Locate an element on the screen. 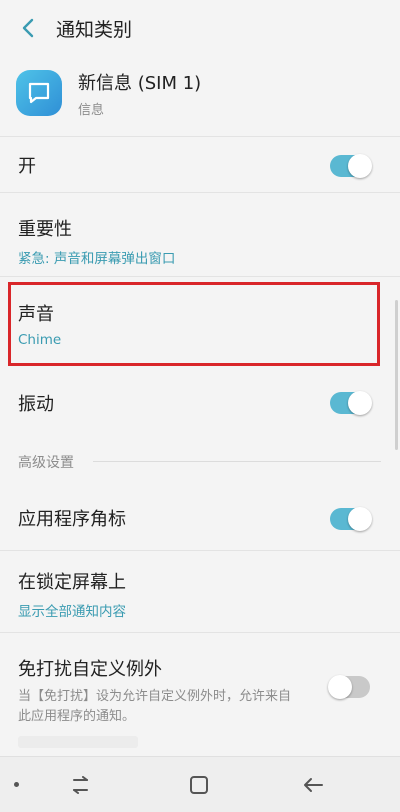 The width and height of the screenshot is (400, 812). vibration-switch is located at coordinates (351, 403).